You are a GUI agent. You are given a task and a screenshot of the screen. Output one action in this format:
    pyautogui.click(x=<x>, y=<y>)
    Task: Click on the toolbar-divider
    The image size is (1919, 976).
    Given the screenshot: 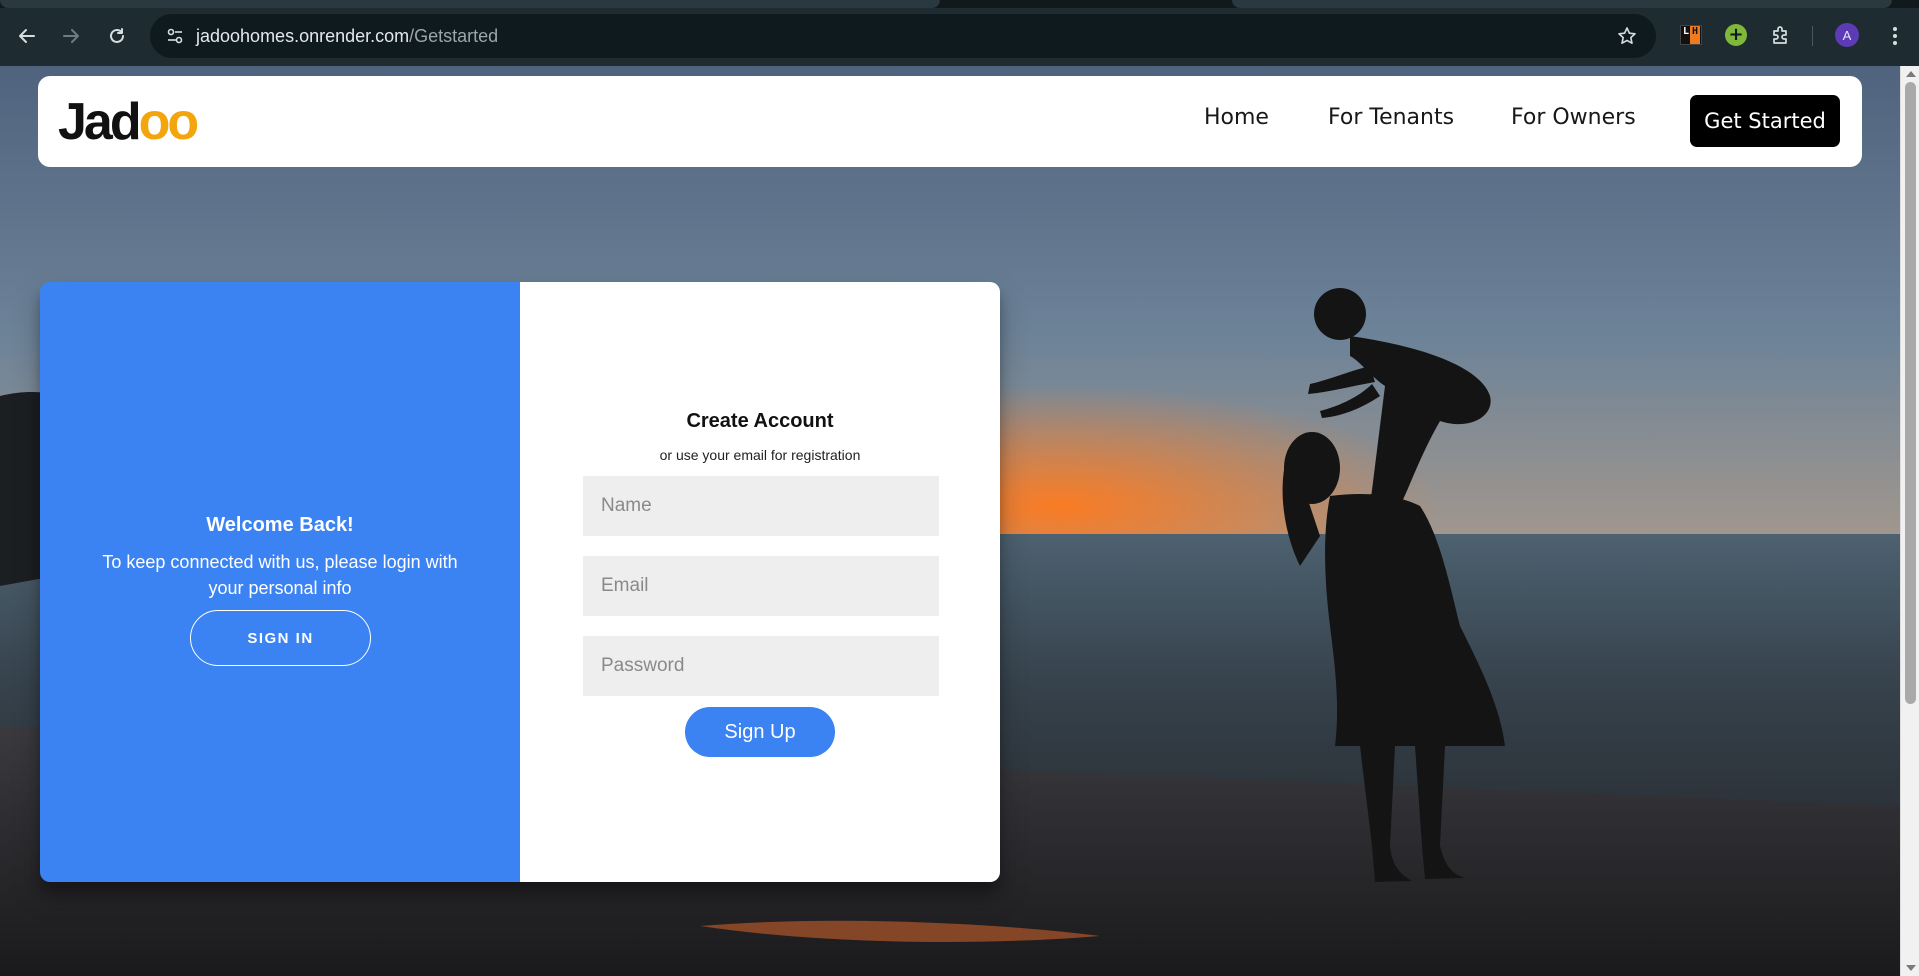 What is the action you would take?
    pyautogui.click(x=1812, y=36)
    